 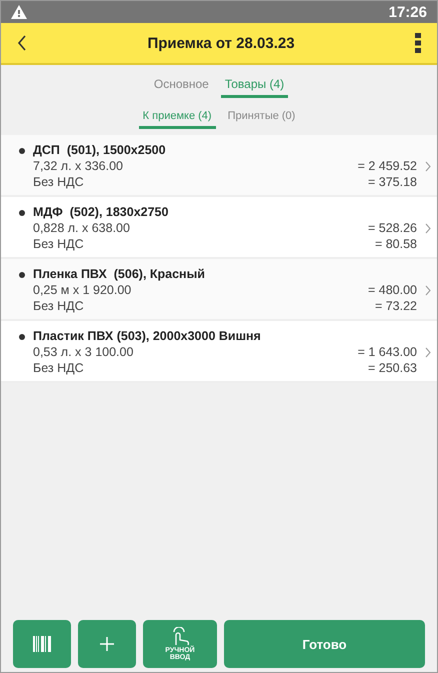 What do you see at coordinates (101, 212) in the screenshot?
I see `item-name: МДФ (502), 1830x2750` at bounding box center [101, 212].